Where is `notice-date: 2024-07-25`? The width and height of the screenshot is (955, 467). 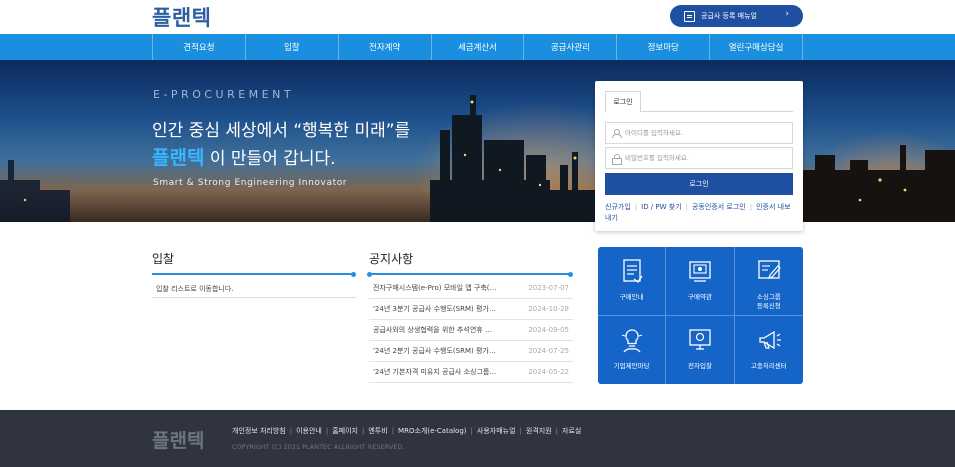 notice-date: 2024-07-25 is located at coordinates (548, 351).